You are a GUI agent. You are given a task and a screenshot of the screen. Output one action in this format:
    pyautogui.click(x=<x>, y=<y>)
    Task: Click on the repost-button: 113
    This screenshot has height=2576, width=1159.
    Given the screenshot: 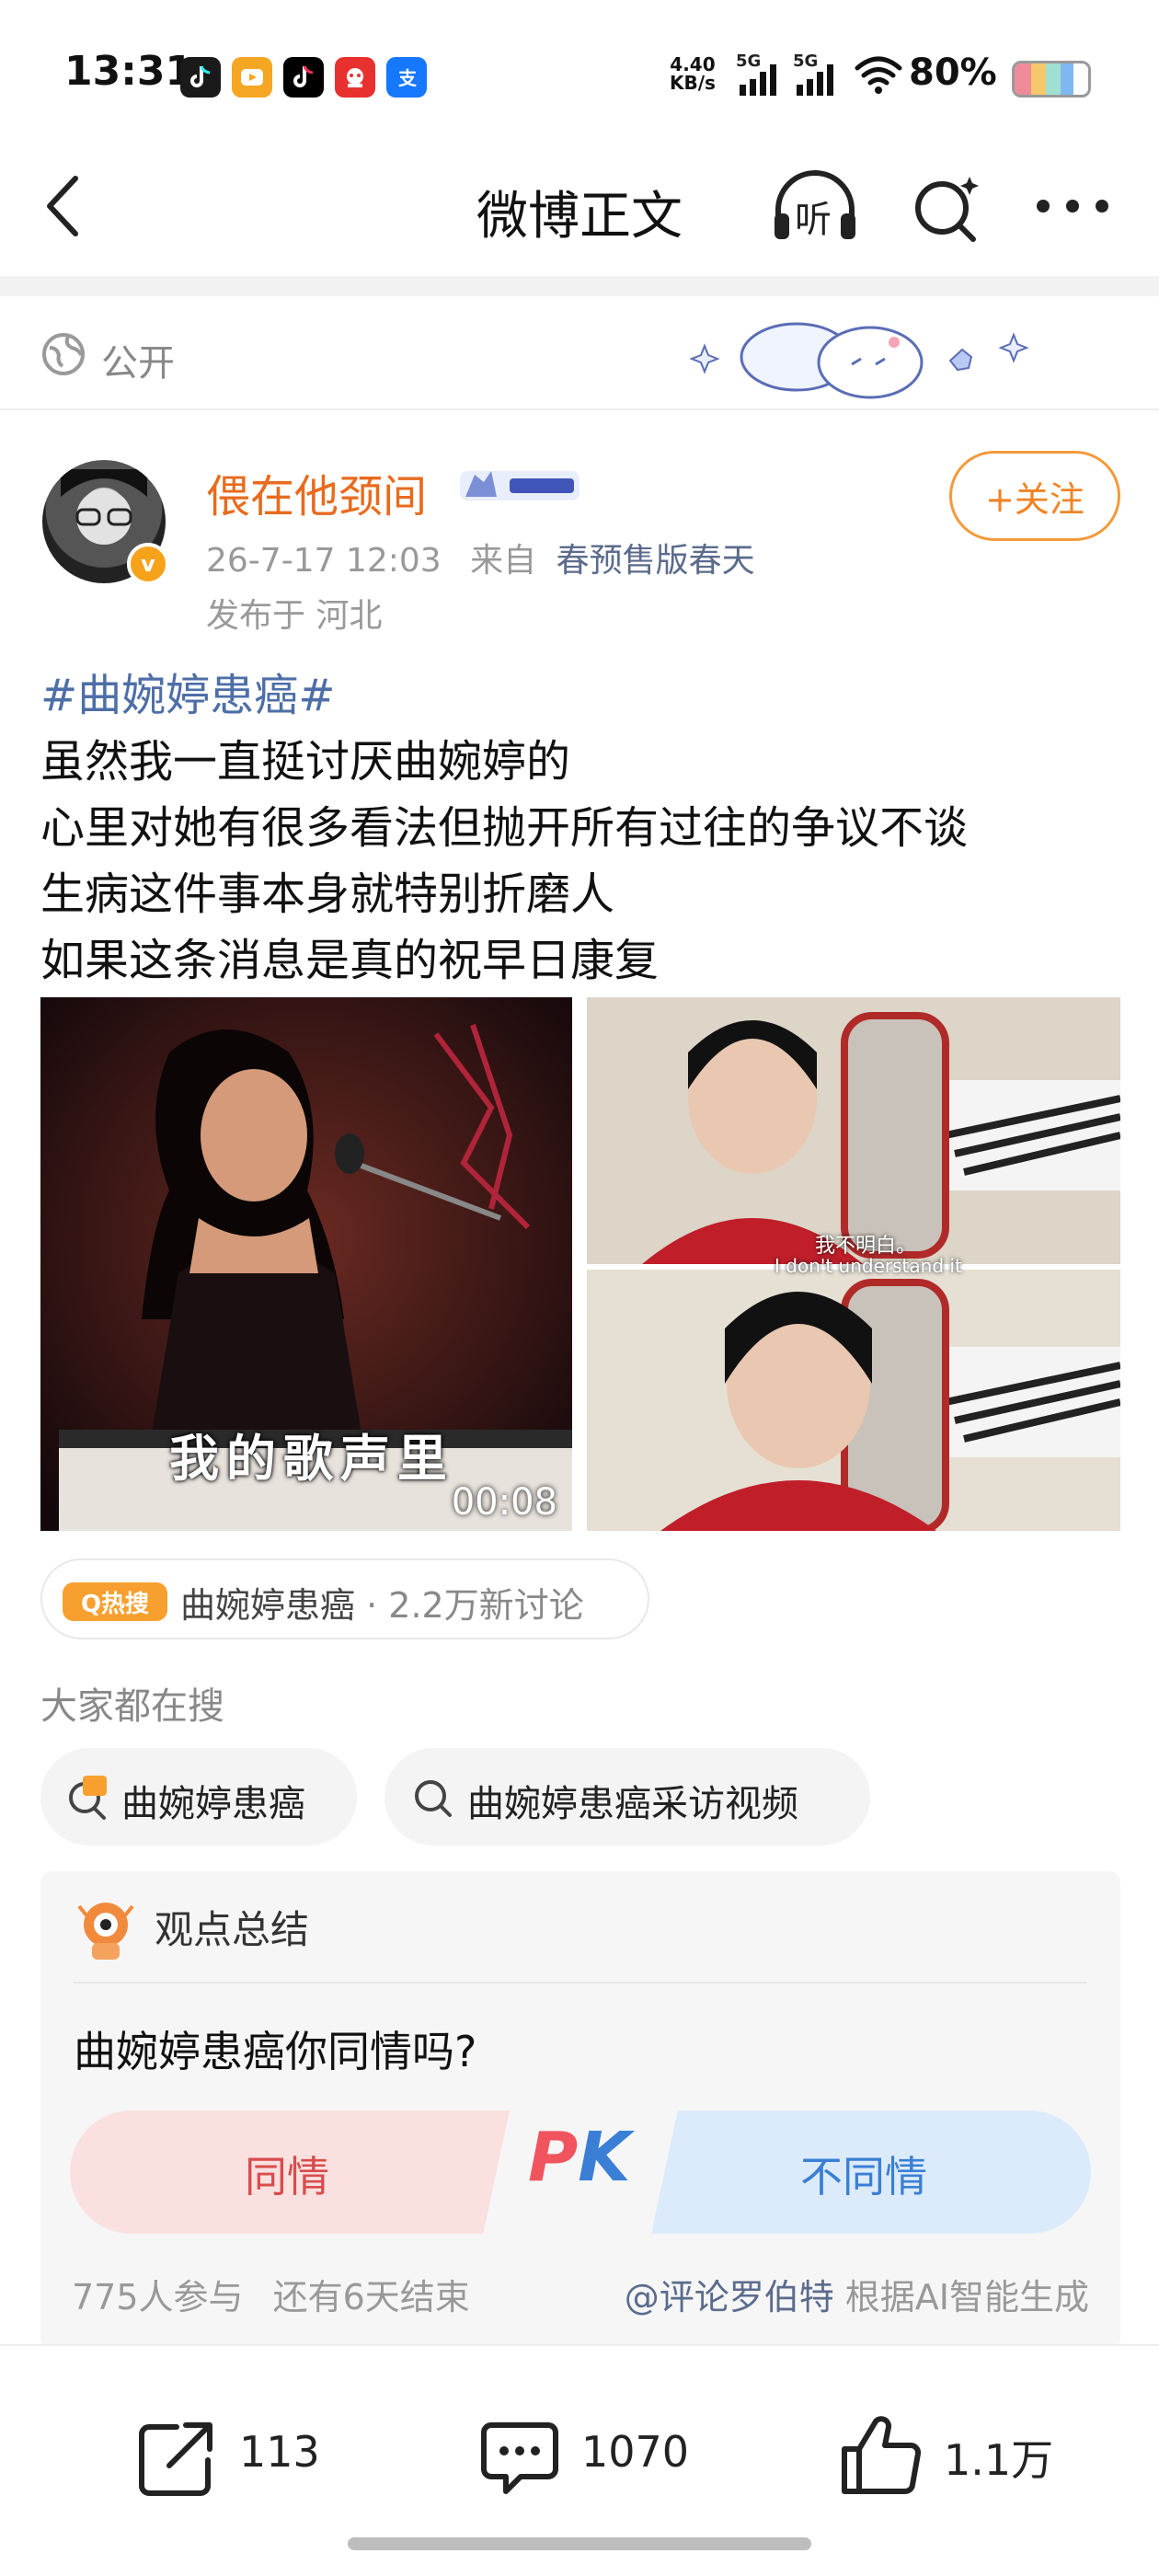 What is the action you would take?
    pyautogui.click(x=237, y=2451)
    